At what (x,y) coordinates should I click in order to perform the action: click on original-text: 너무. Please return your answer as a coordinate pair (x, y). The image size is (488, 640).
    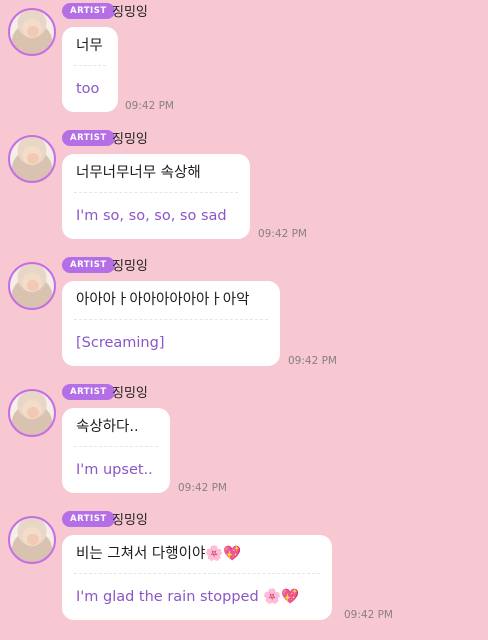
    Looking at the image, I should click on (89, 46).